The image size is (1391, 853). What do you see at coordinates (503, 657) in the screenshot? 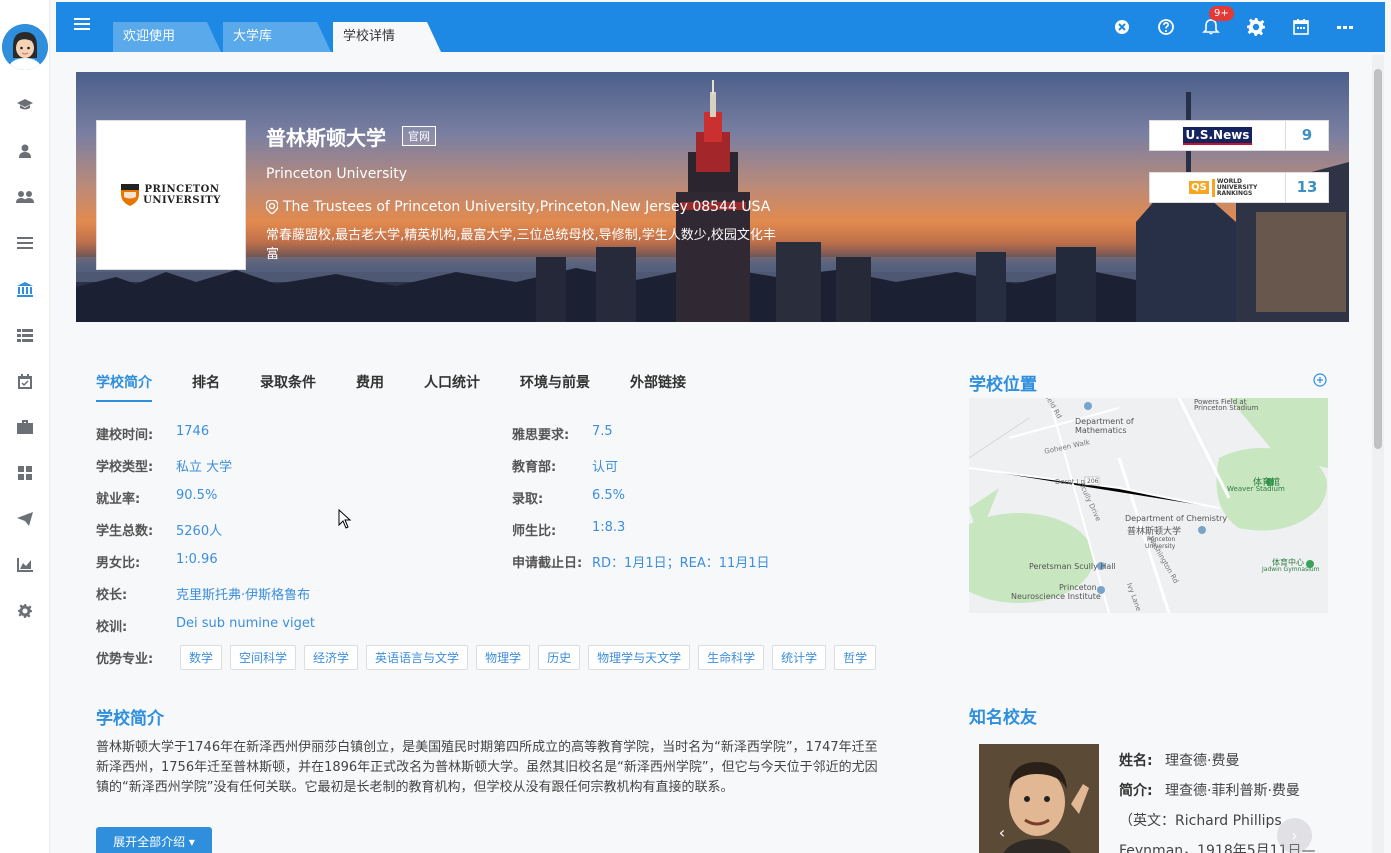
I see `major-tag: 物理学` at bounding box center [503, 657].